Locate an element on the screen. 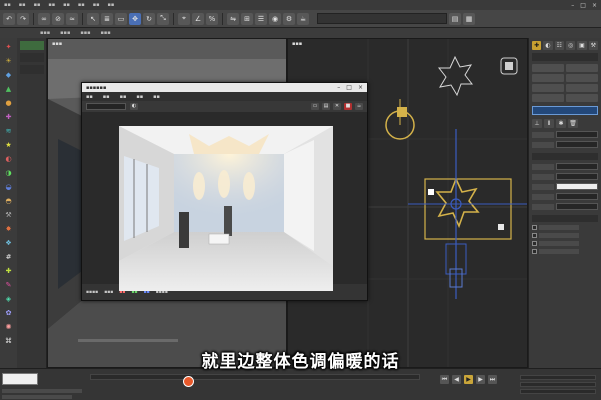 The height and width of the screenshot is (400, 601). system-icon: ★ is located at coordinates (8, 144).